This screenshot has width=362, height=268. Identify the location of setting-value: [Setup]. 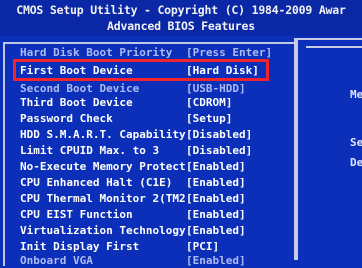
(209, 118).